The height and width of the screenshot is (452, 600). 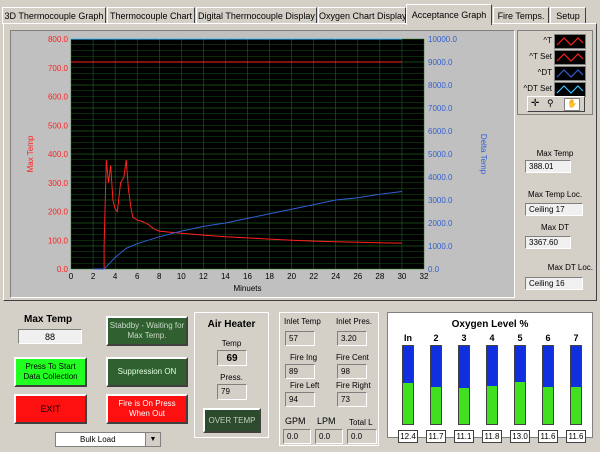 I want to click on x-tick-label: 16, so click(x=247, y=276).